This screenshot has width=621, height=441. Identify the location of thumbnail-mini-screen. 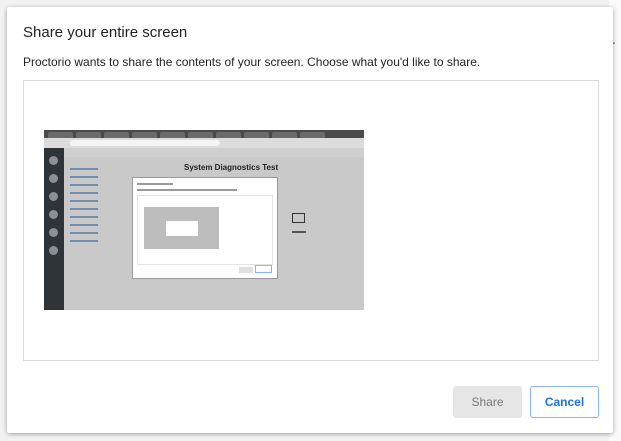
(181, 228).